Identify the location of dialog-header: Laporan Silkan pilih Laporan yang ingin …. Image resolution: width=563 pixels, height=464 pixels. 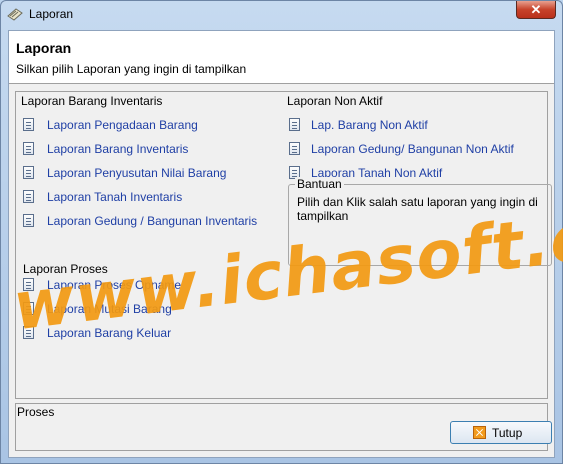
(281, 57).